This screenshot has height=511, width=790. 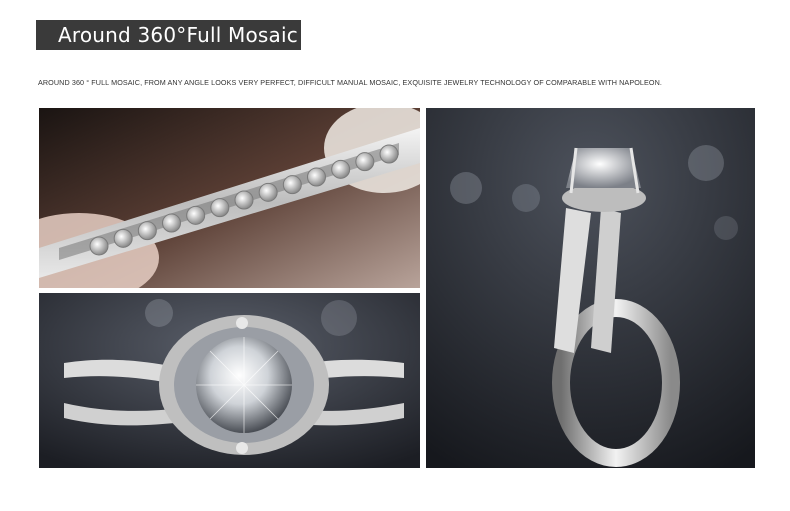 I want to click on page-title: Around 360°Full Mosaic, so click(x=178, y=35).